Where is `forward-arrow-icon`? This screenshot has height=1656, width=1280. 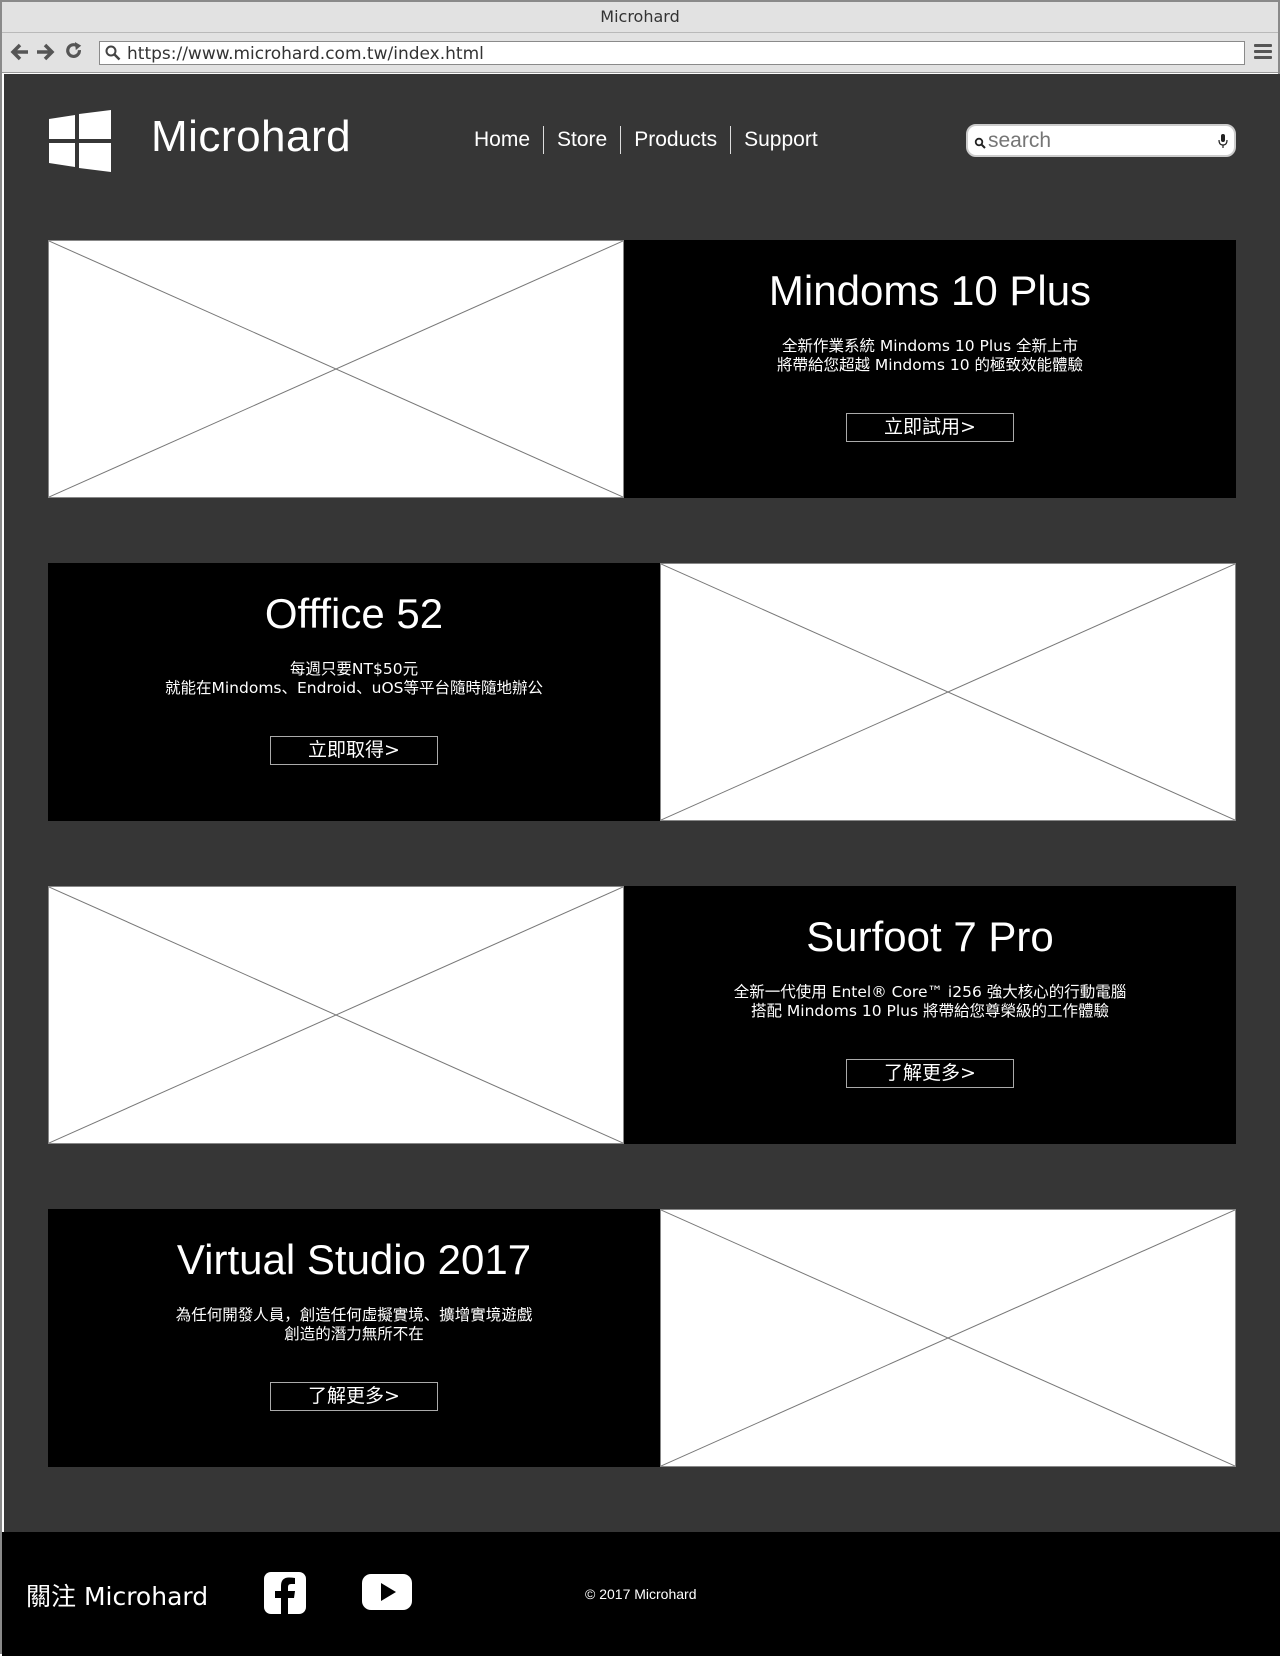
forward-arrow-icon is located at coordinates (45, 52).